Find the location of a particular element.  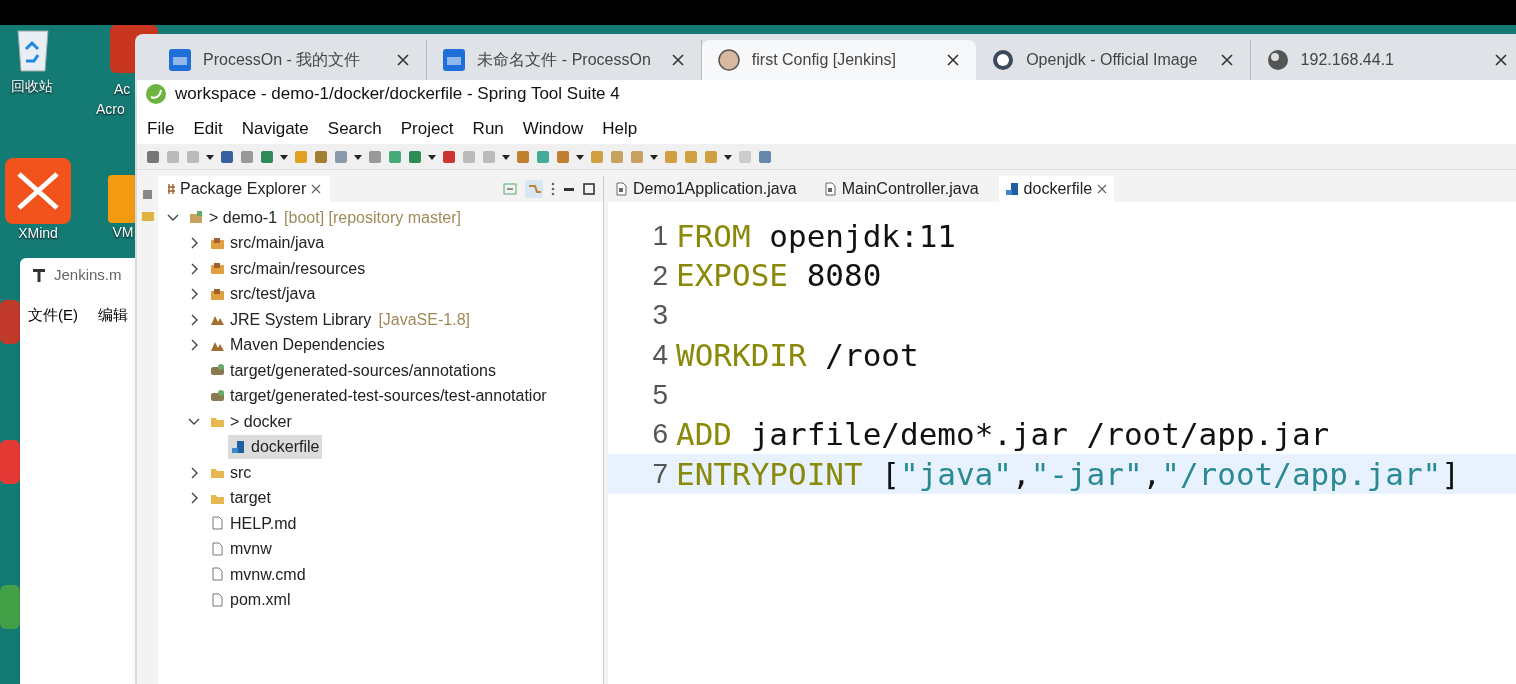

tree-item: HELP.md is located at coordinates (253, 523).